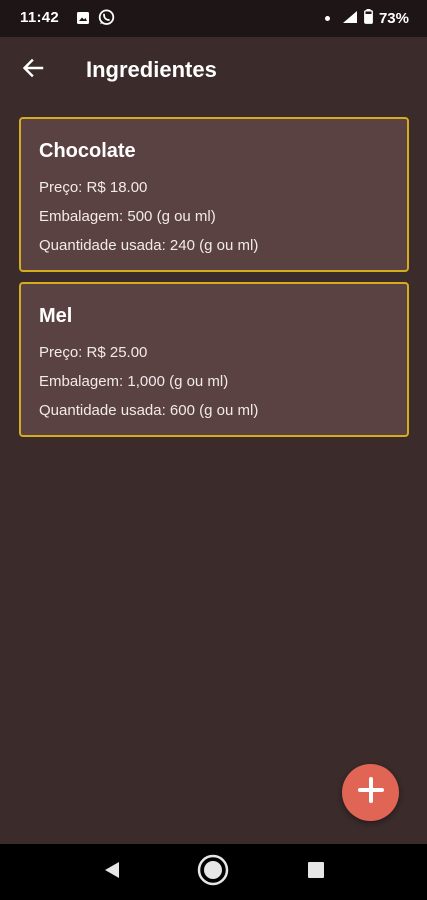  I want to click on notification-dot-icon, so click(327, 18).